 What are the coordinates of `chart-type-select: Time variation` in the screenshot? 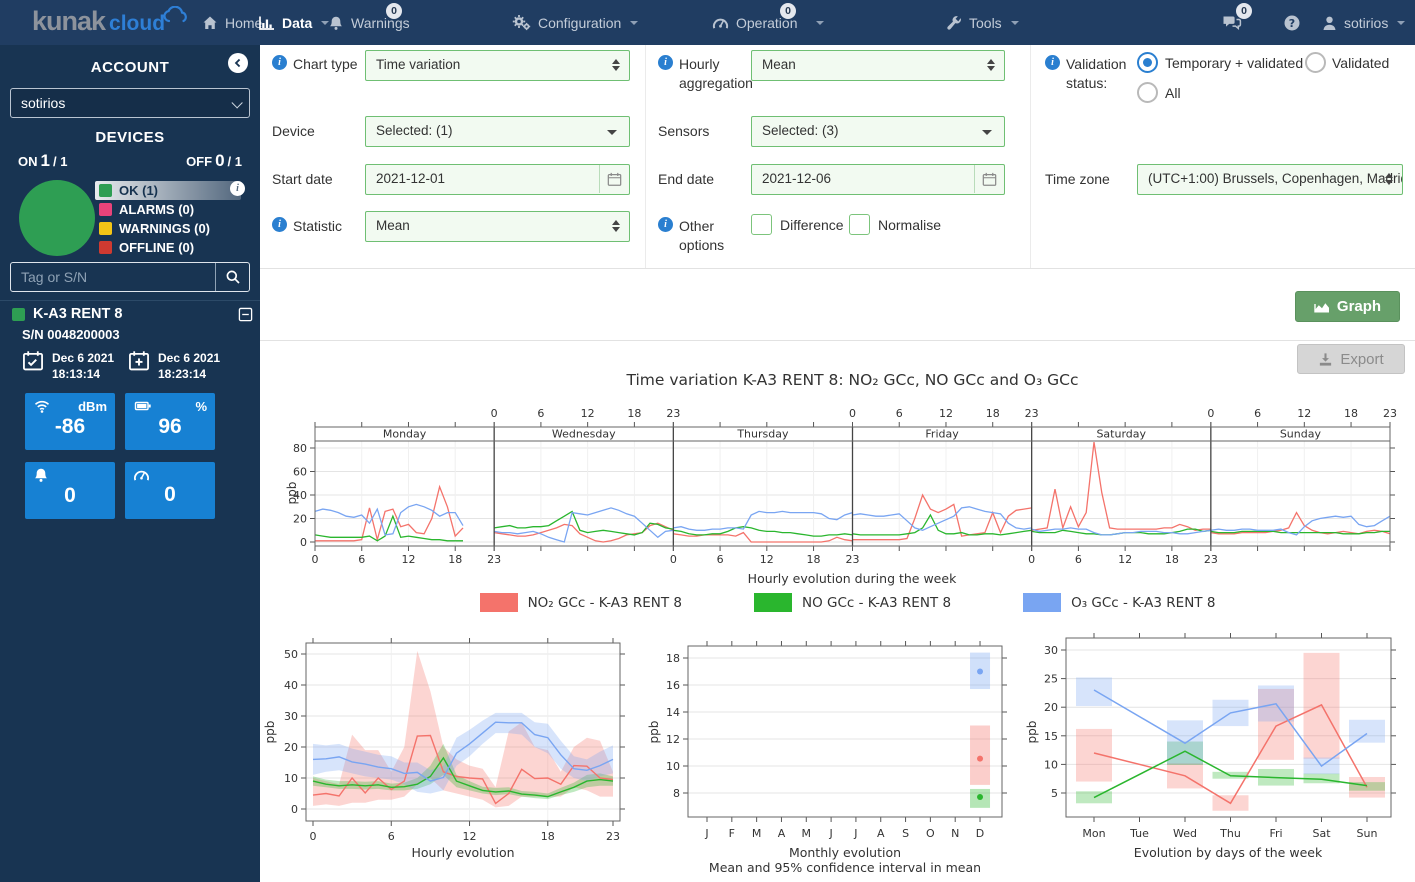 It's located at (497, 65).